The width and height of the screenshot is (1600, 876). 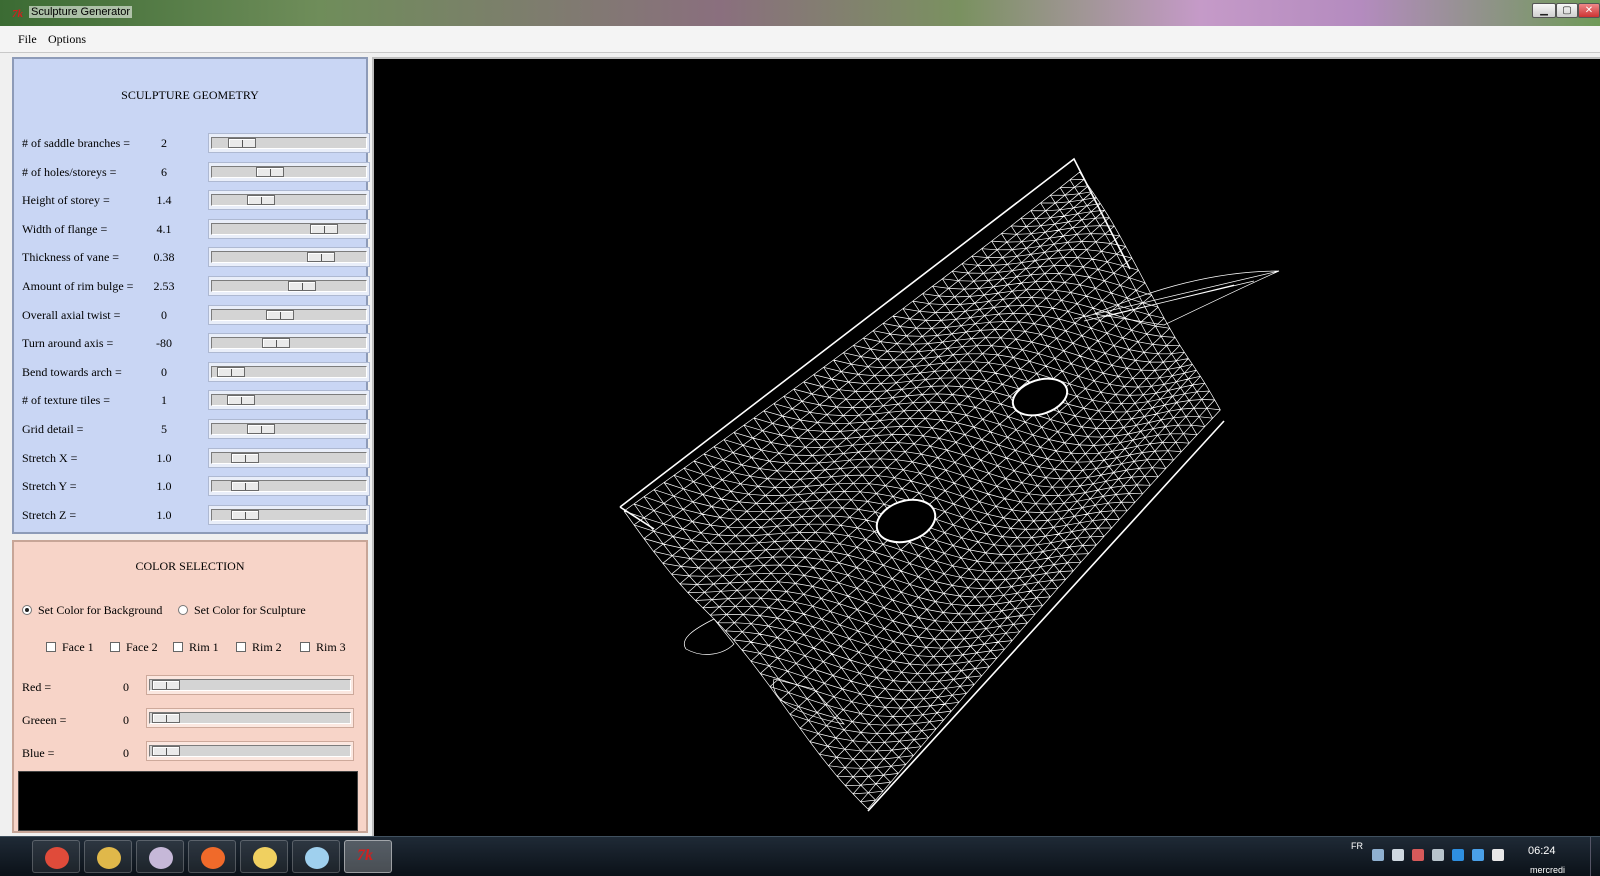 What do you see at coordinates (1544, 10) in the screenshot?
I see `minimize-button: ▁` at bounding box center [1544, 10].